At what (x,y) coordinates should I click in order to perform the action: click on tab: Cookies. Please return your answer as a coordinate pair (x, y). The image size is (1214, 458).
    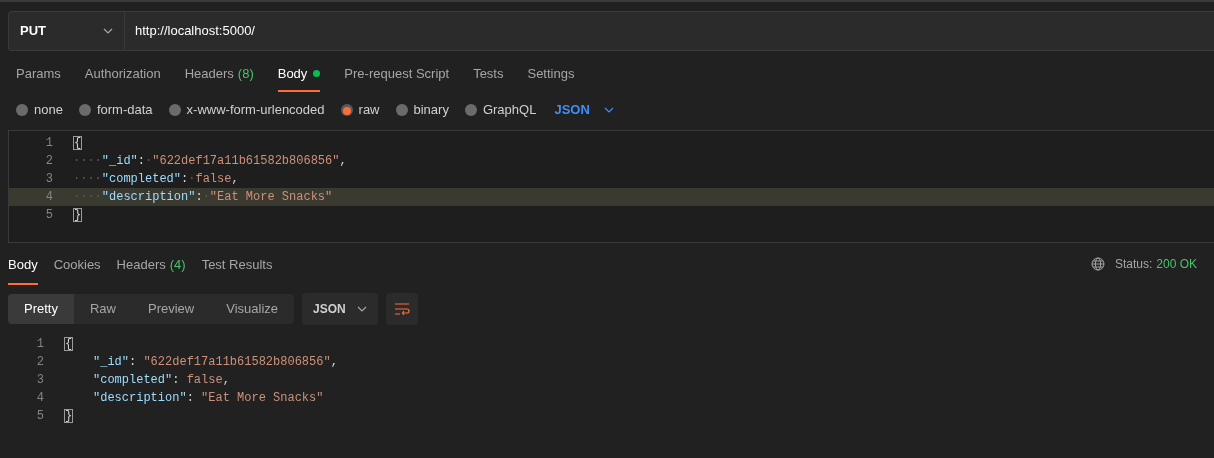
    Looking at the image, I should click on (77, 270).